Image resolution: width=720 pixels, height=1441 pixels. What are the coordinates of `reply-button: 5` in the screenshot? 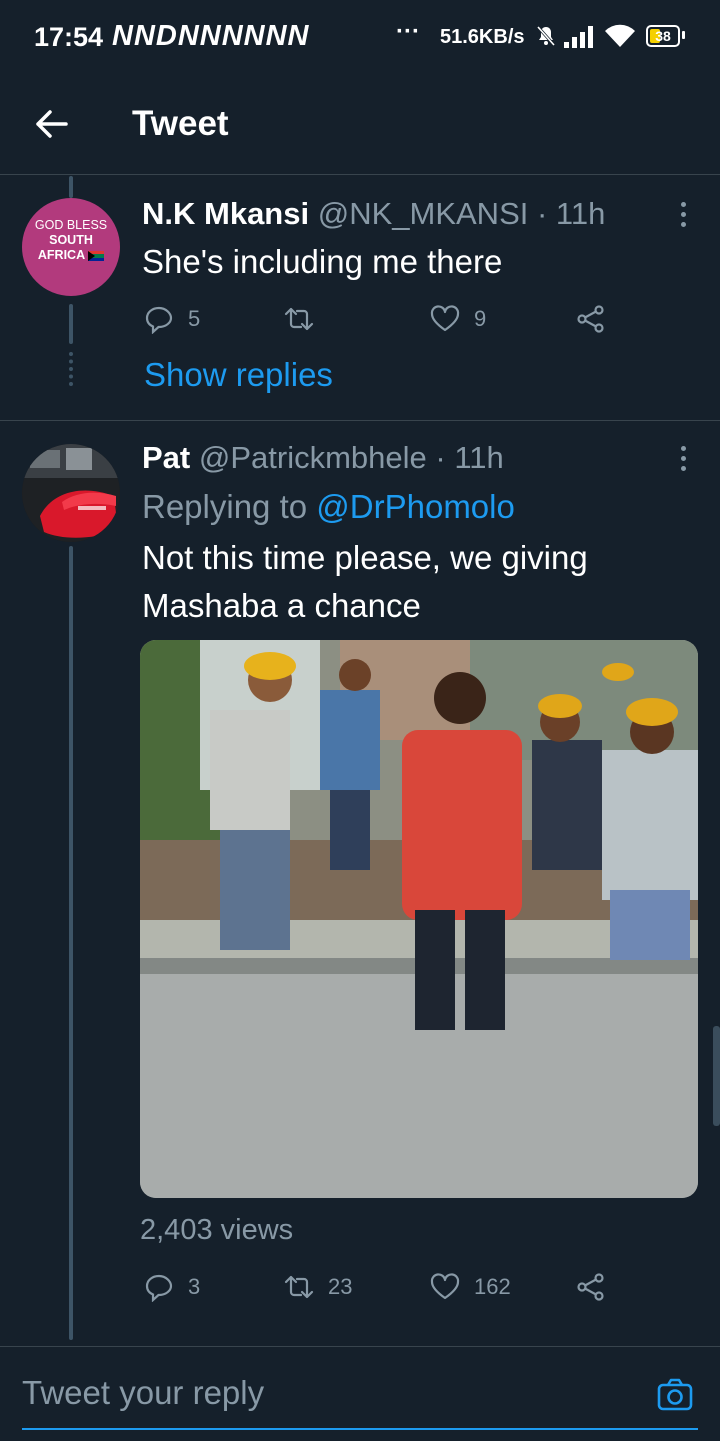 It's located at (172, 319).